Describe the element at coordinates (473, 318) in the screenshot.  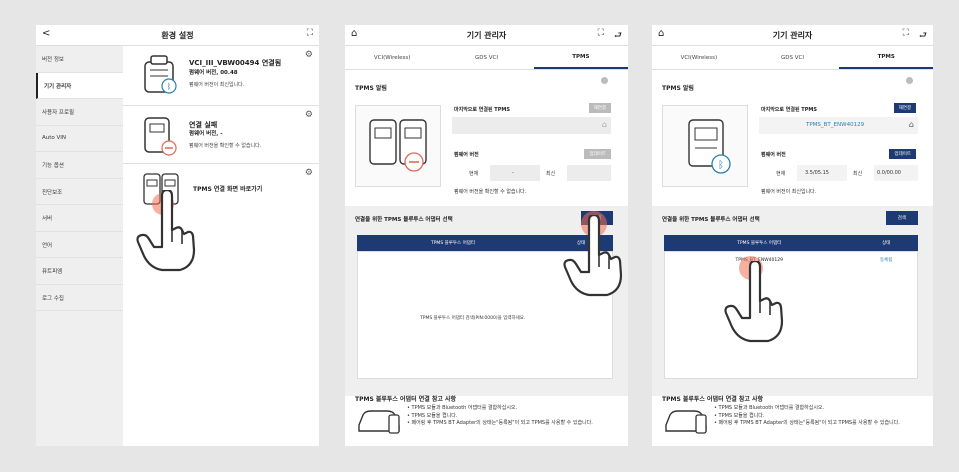
I see `empty-message: TPMS 블루투스 어댑터 검색(PIN:0000)을 입력하세요.` at that location.